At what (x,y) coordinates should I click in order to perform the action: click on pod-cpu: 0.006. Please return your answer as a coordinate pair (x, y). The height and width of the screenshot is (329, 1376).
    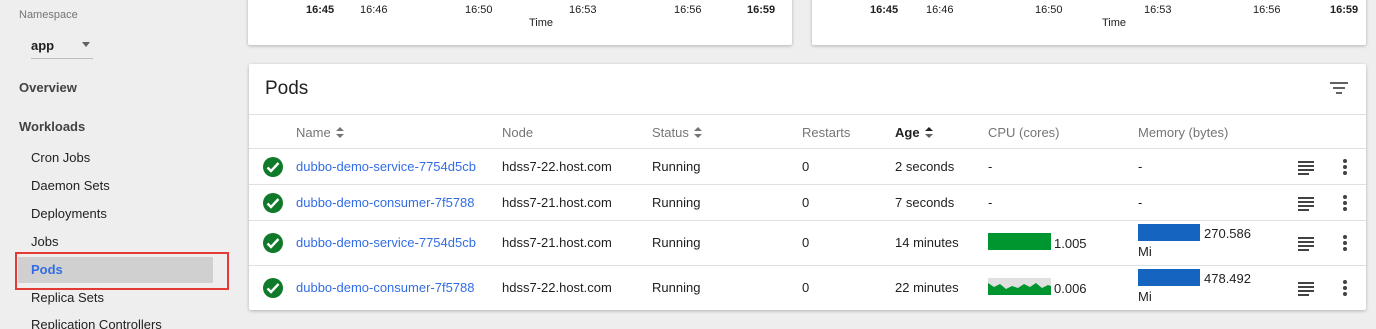
    Looking at the image, I should click on (1070, 288).